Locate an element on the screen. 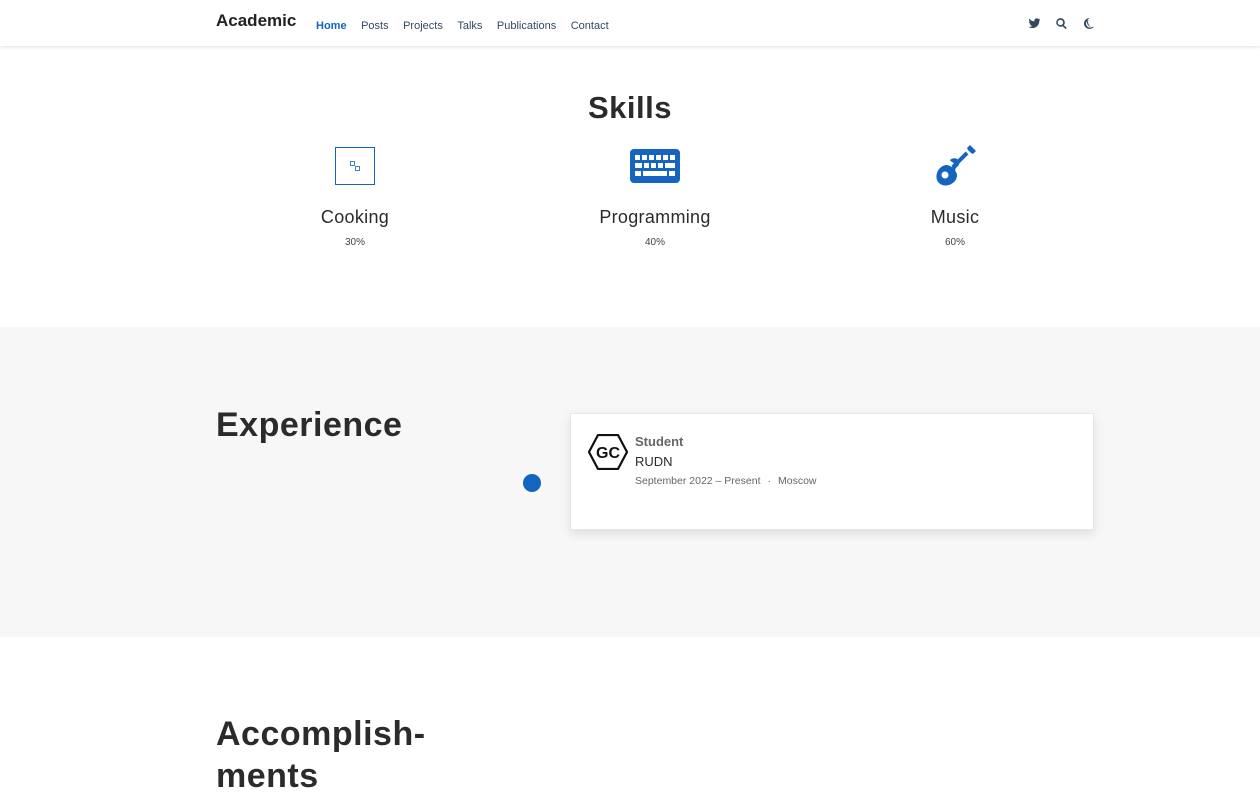 Image resolution: width=1260 pixels, height=799 pixels. skill-percent: 30% is located at coordinates (354, 242).